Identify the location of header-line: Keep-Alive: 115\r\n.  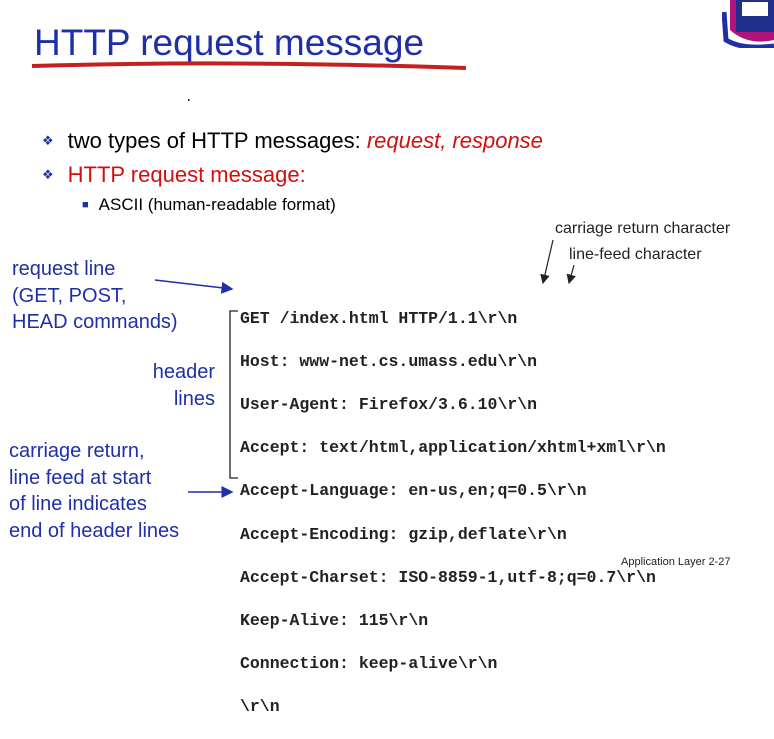
(334, 620).